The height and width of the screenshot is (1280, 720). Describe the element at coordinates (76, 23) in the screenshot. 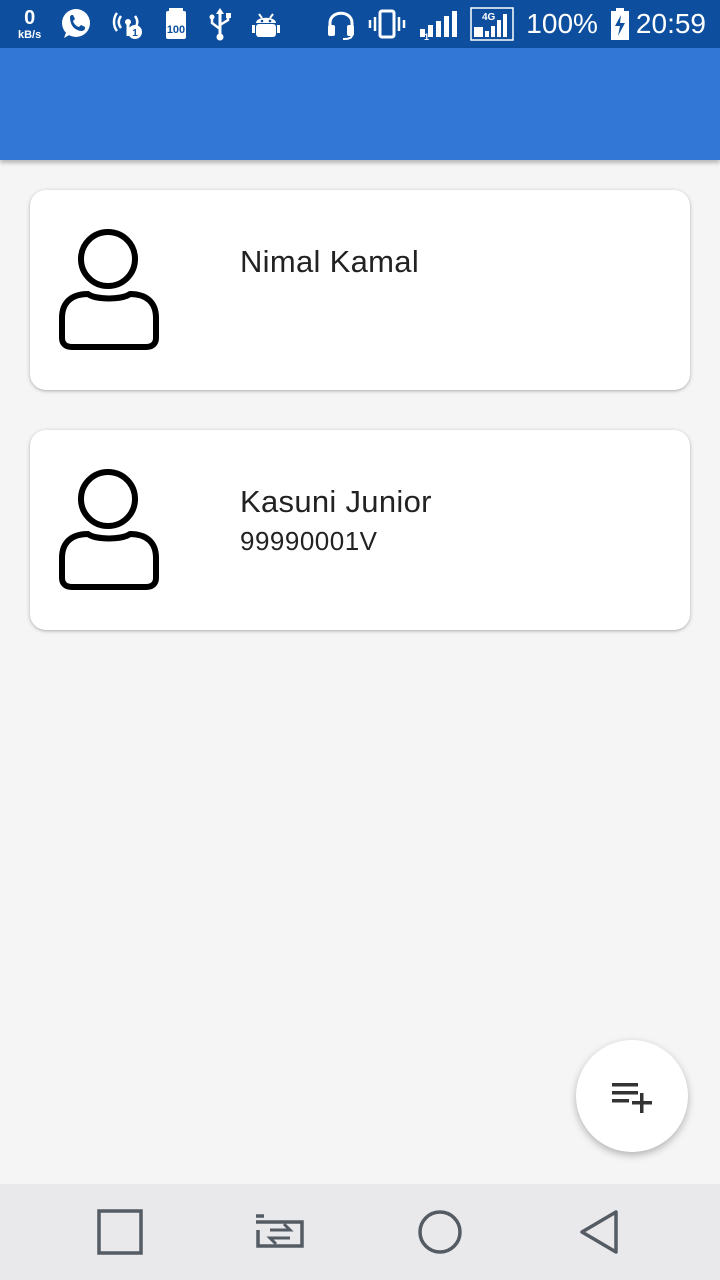

I see `whatsapp-icon` at that location.